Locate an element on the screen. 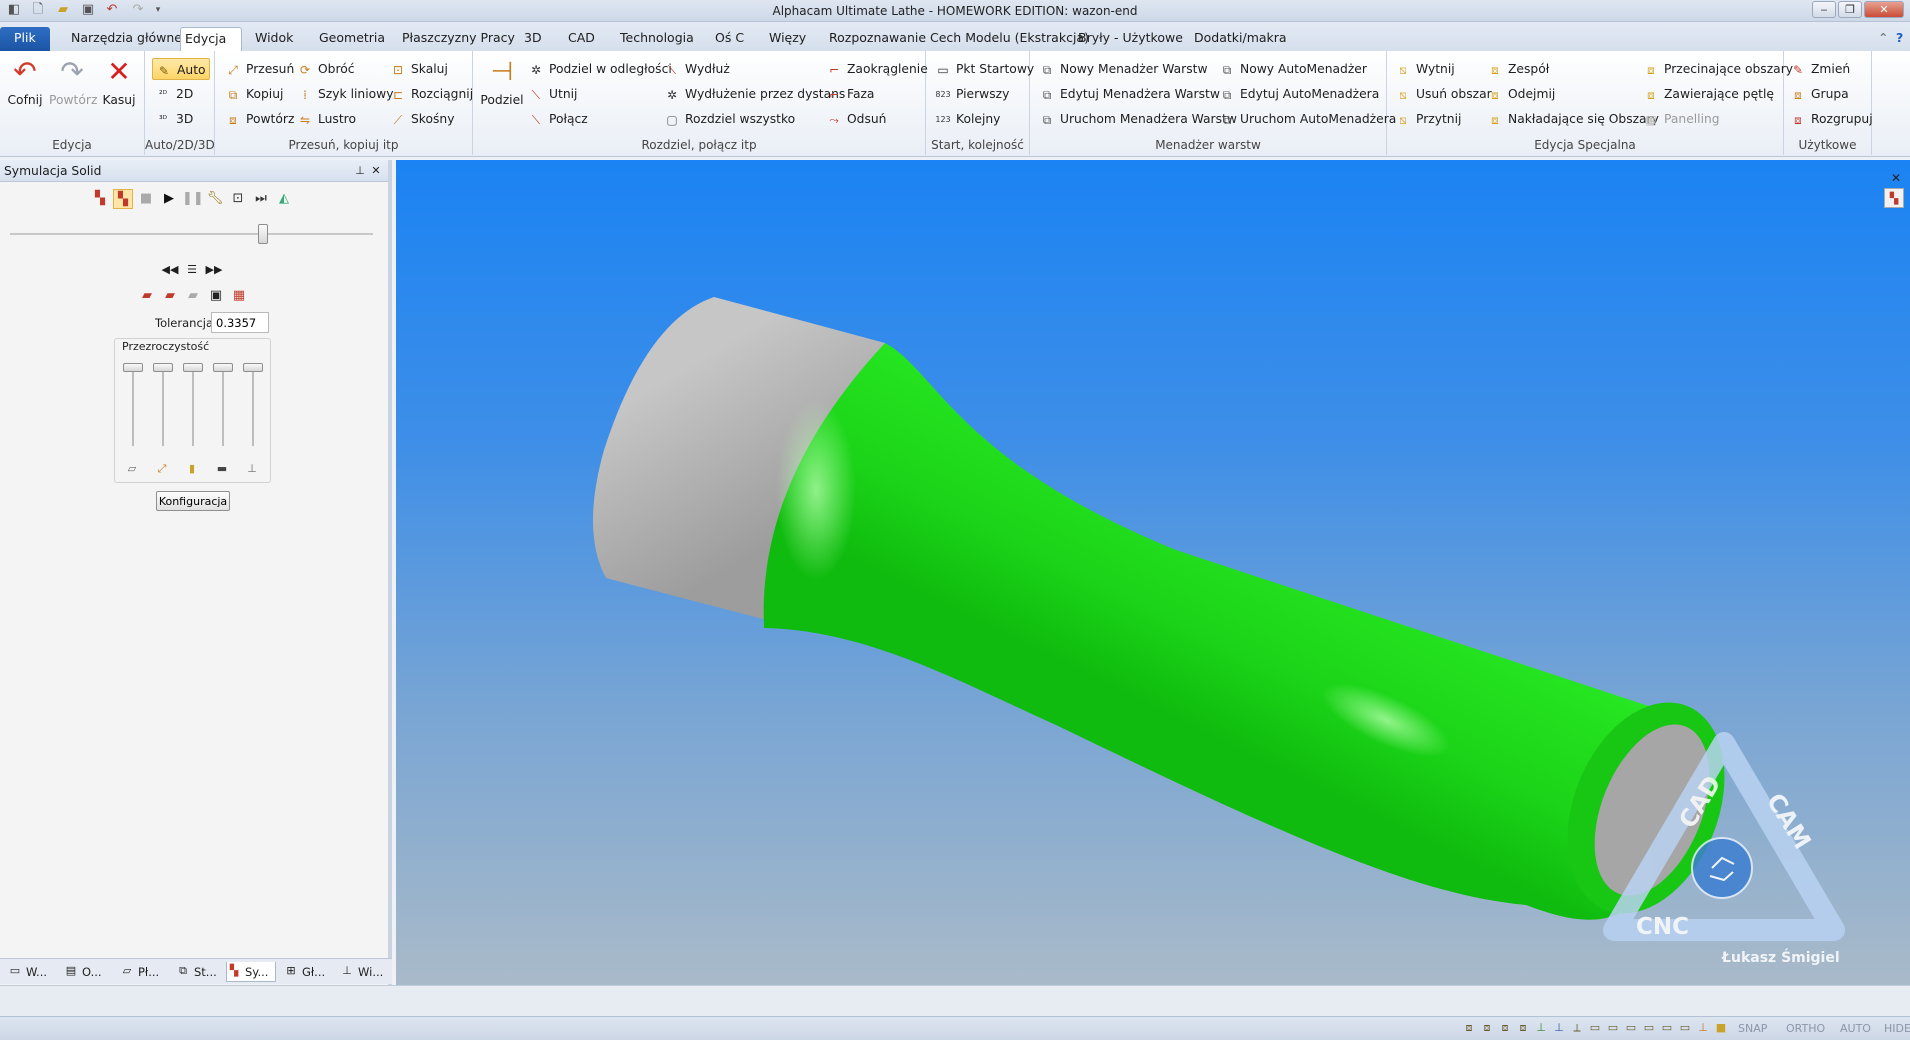 This screenshot has width=1910, height=1040. intersecting-areas-button: ⧈ Przecinające obszary is located at coordinates (1718, 69).